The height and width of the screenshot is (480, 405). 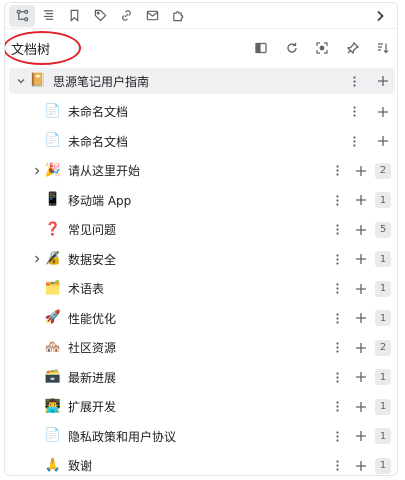 What do you see at coordinates (53, 200) in the screenshot?
I see `doc-icon: 📱` at bounding box center [53, 200].